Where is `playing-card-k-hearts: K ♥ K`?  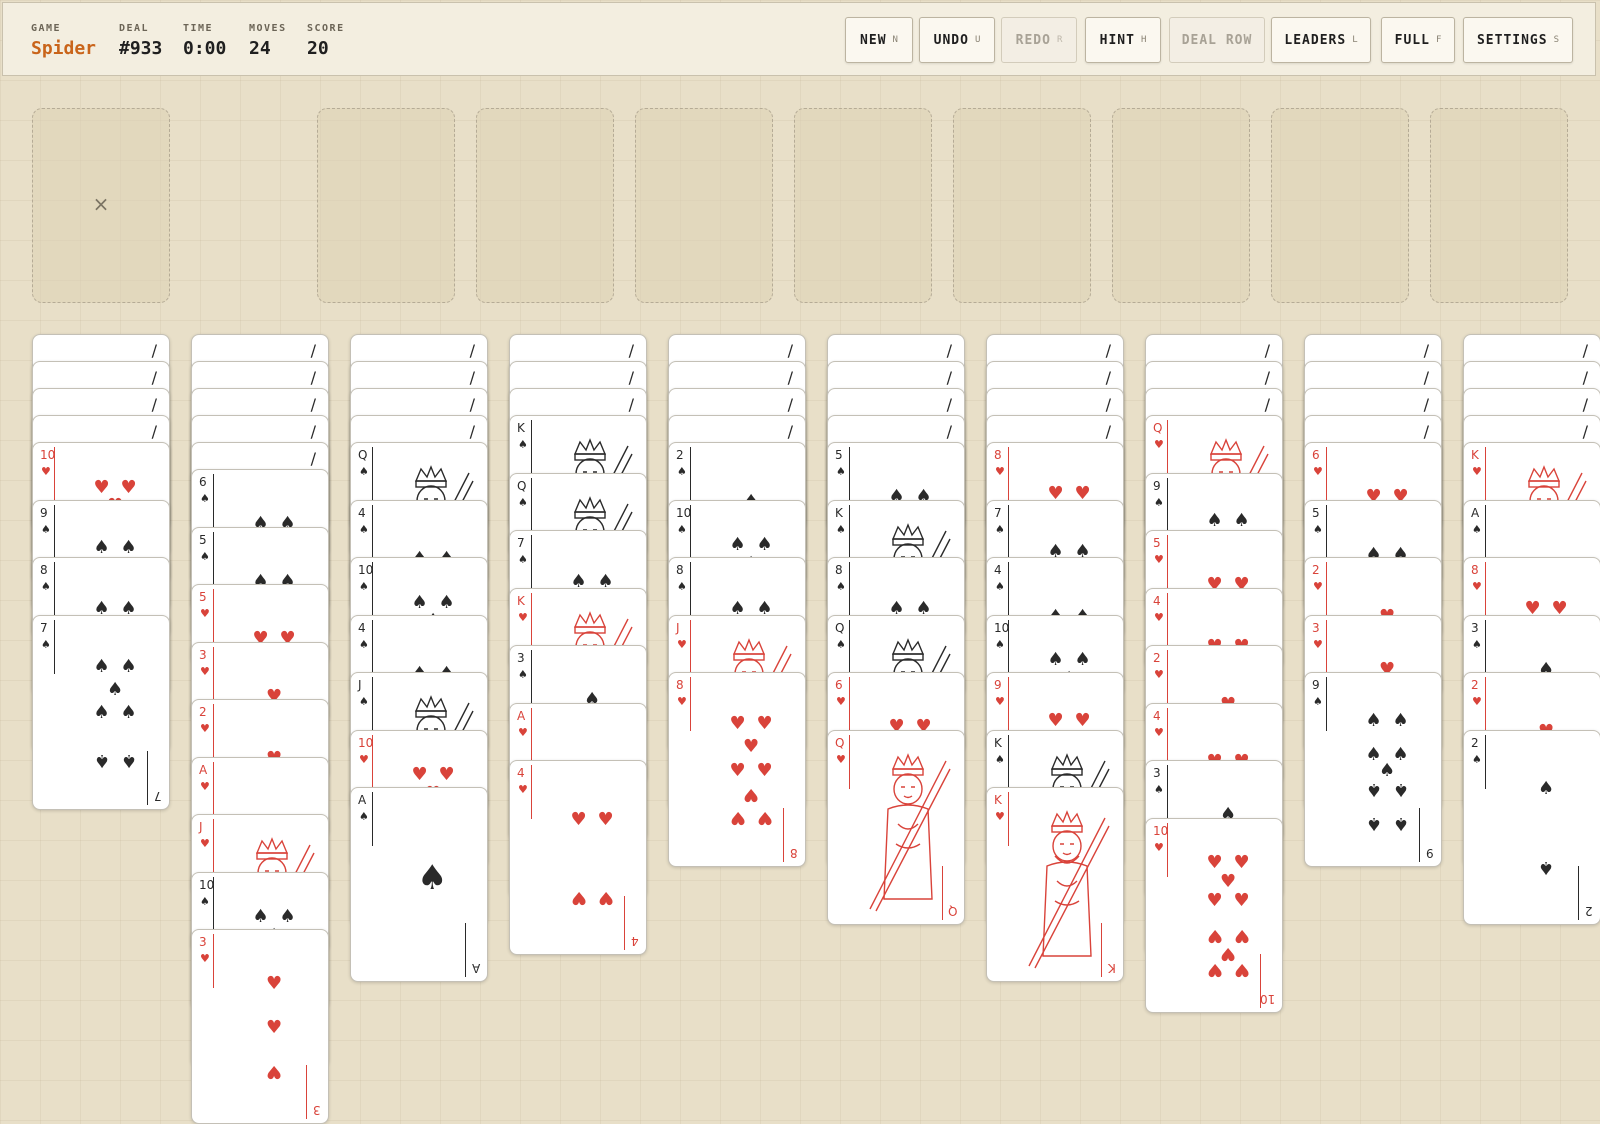
playing-card-k-hearts: K ♥ K is located at coordinates (1055, 884).